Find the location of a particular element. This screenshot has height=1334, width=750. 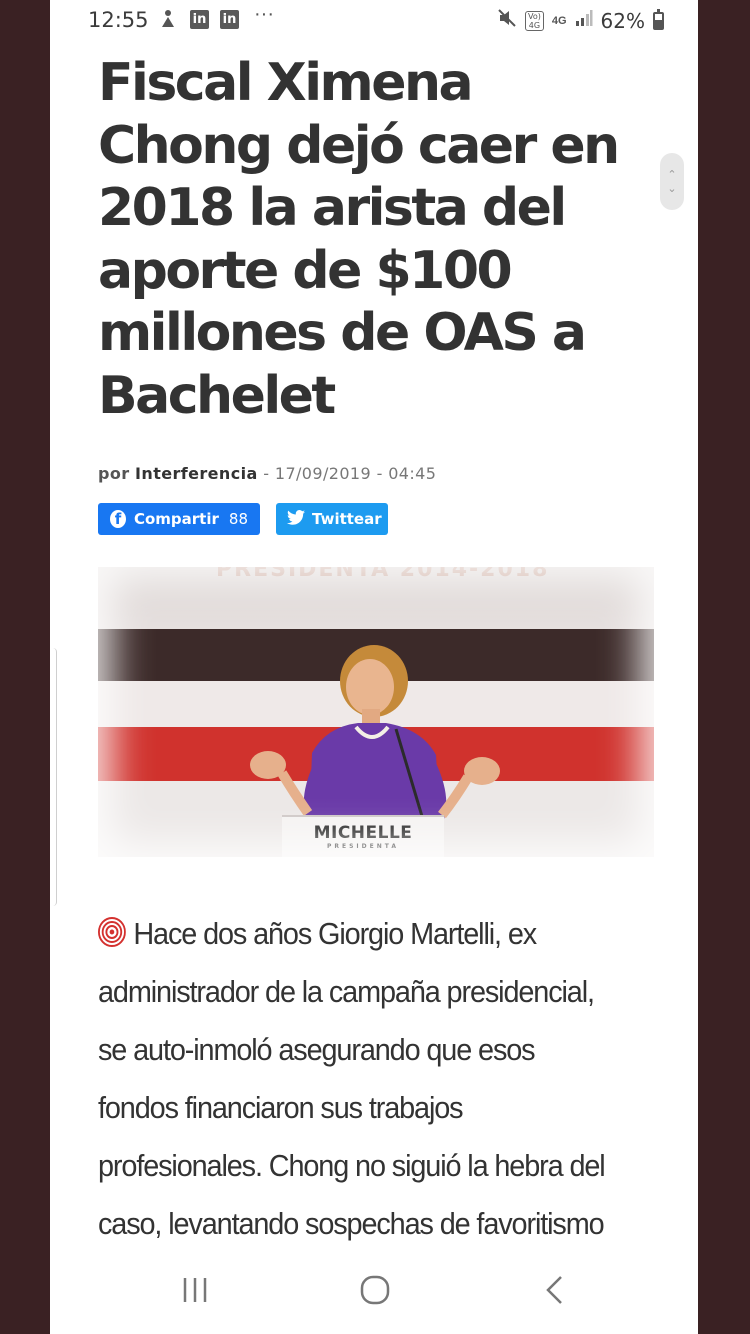

battery-icon is located at coordinates (658, 19).